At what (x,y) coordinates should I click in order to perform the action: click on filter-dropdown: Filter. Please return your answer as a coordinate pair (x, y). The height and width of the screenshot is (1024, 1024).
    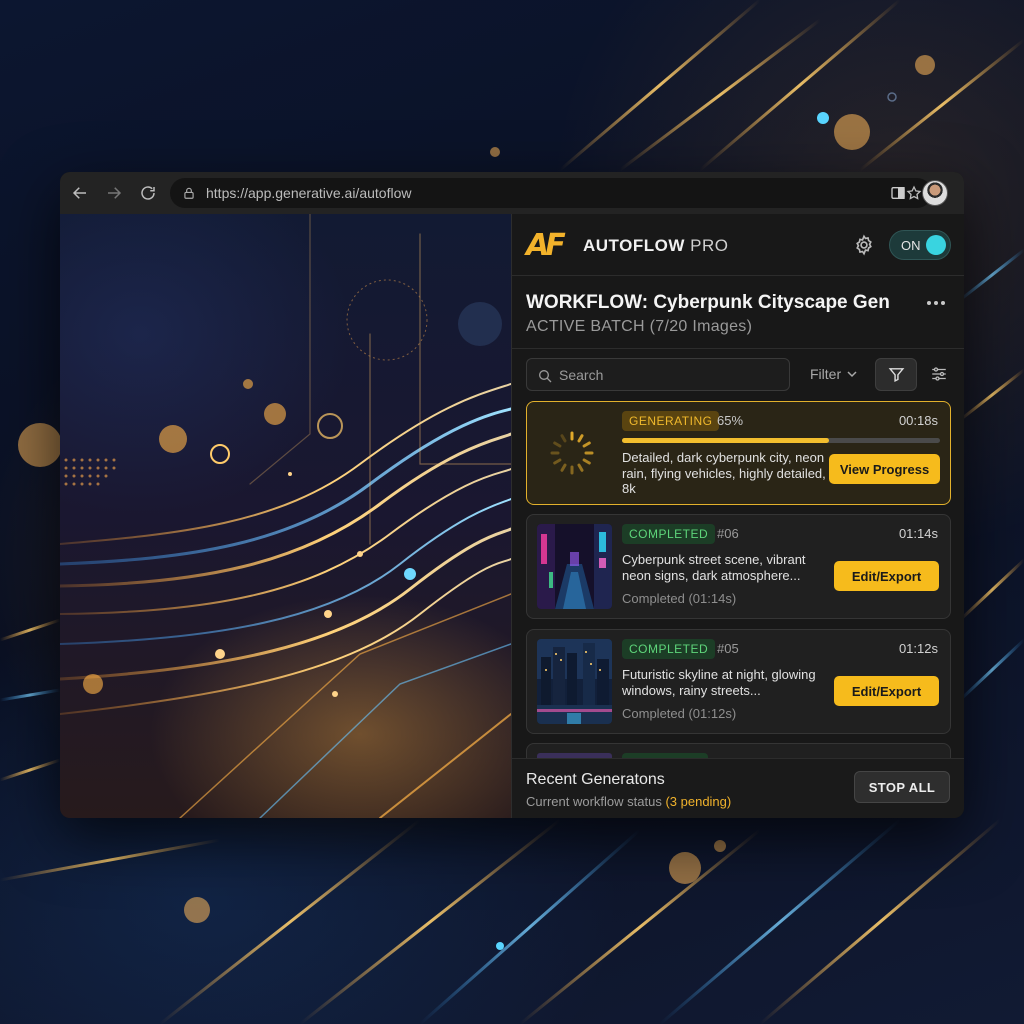
    Looking at the image, I should click on (833, 374).